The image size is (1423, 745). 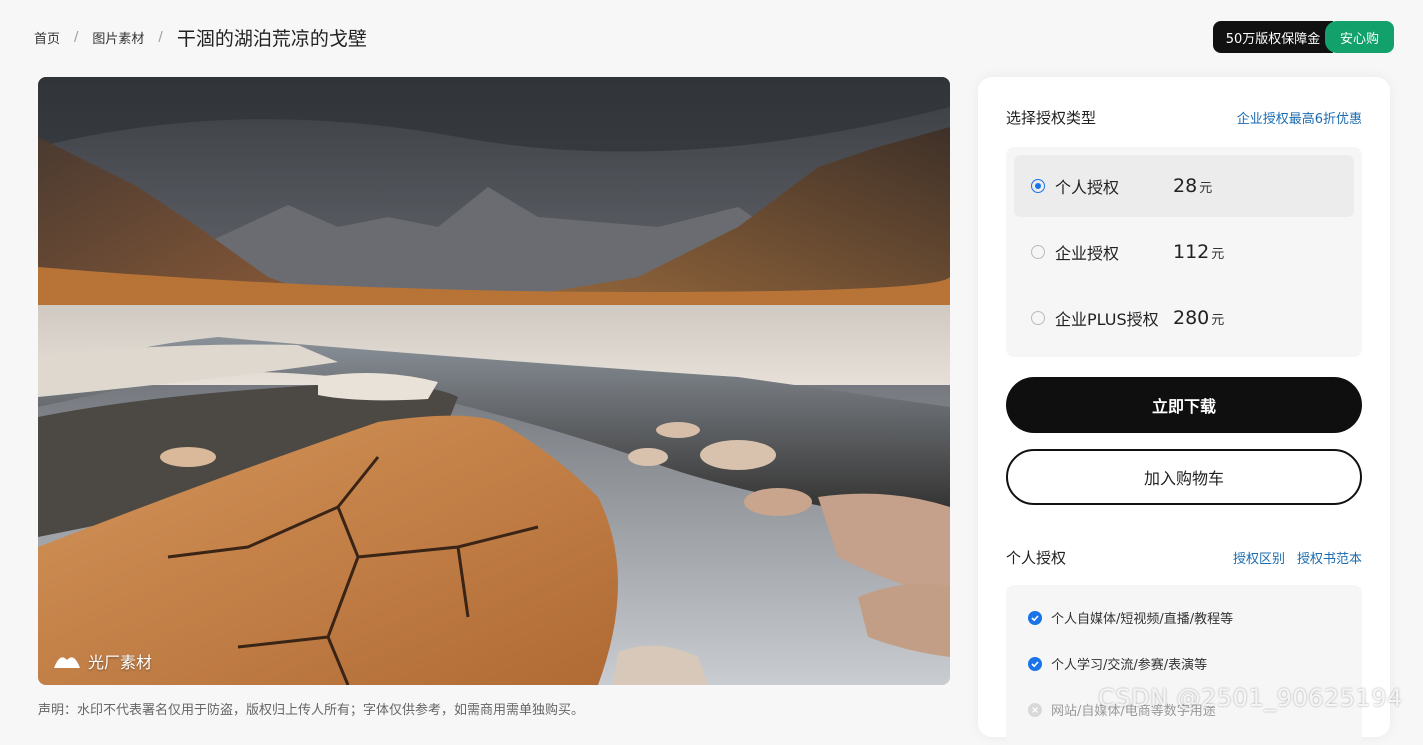 What do you see at coordinates (1259, 557) in the screenshot?
I see `license-difference-link: 授权区别` at bounding box center [1259, 557].